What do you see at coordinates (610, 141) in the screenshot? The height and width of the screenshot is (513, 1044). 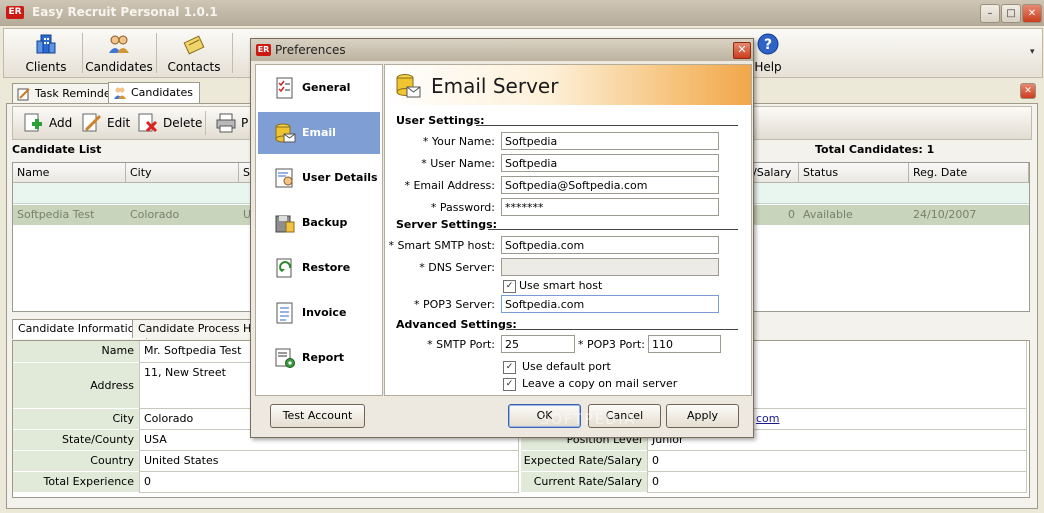 I see `your-name-field: Softpedia` at bounding box center [610, 141].